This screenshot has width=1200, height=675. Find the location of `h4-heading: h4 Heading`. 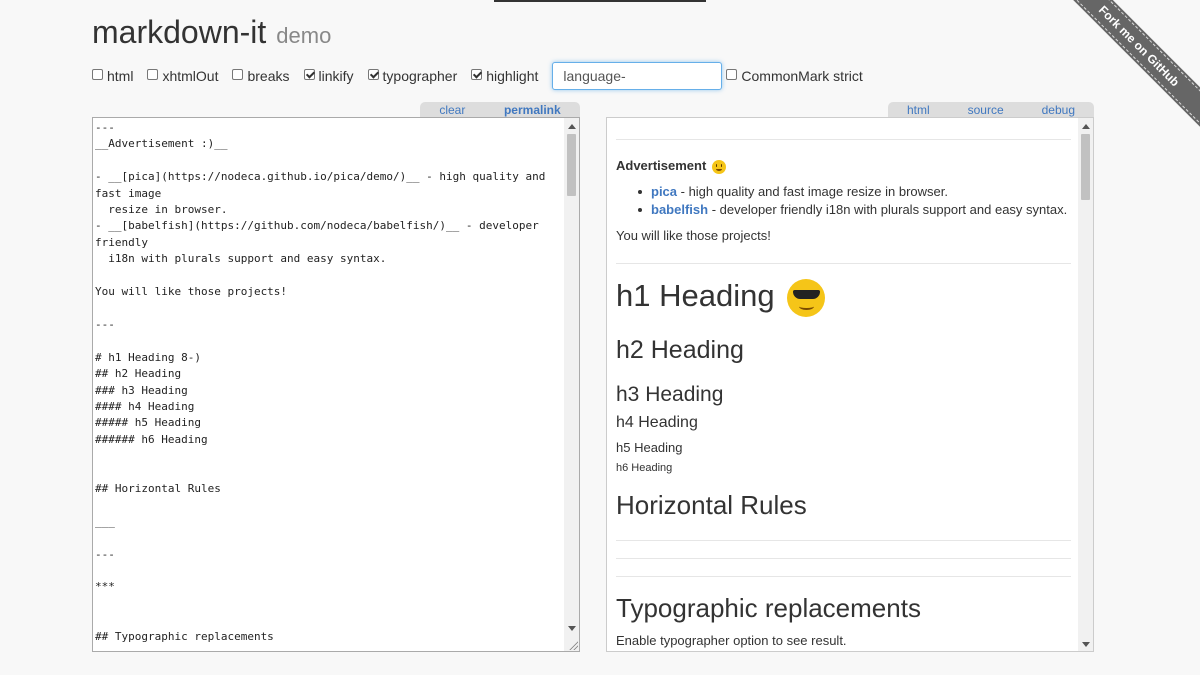

h4-heading: h4 Heading is located at coordinates (657, 422).